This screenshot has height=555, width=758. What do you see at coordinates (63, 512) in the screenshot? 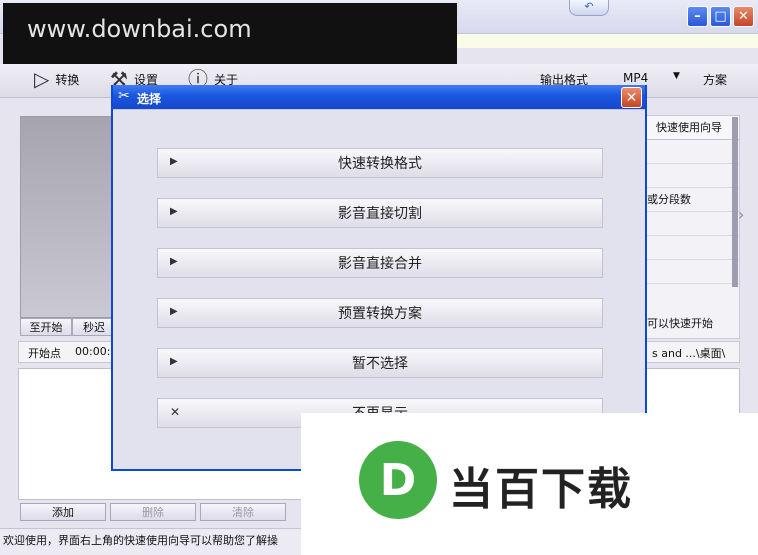
I see `add-button: 添加` at bounding box center [63, 512].